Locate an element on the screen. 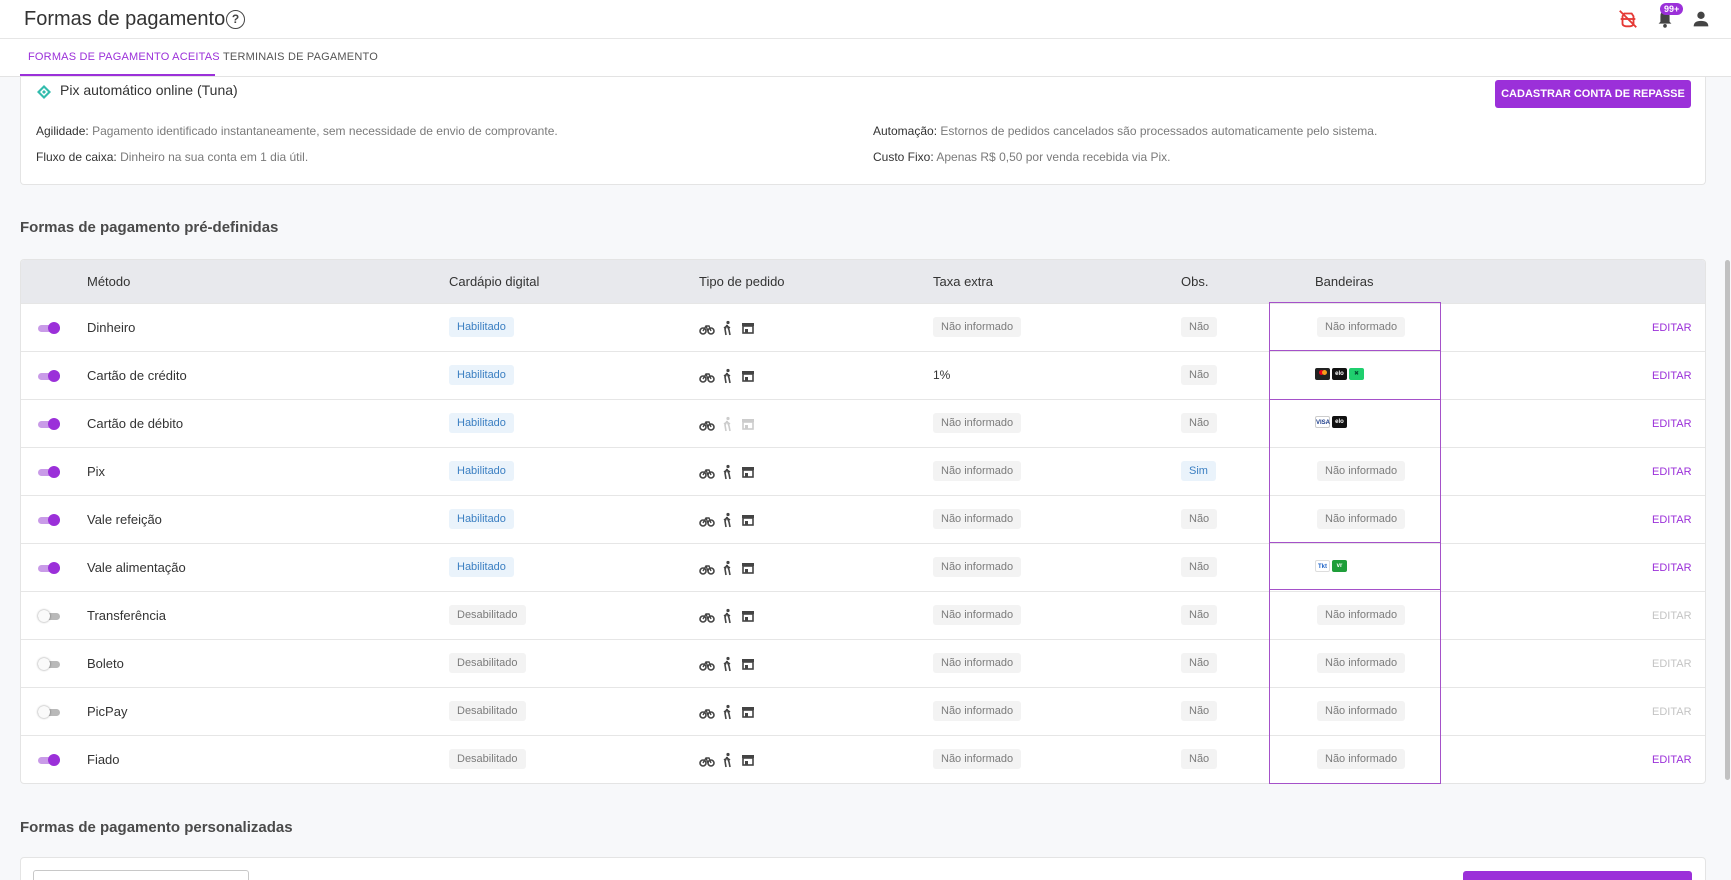 The height and width of the screenshot is (880, 1731). page-title: Formas de pagamento is located at coordinates (125, 19).